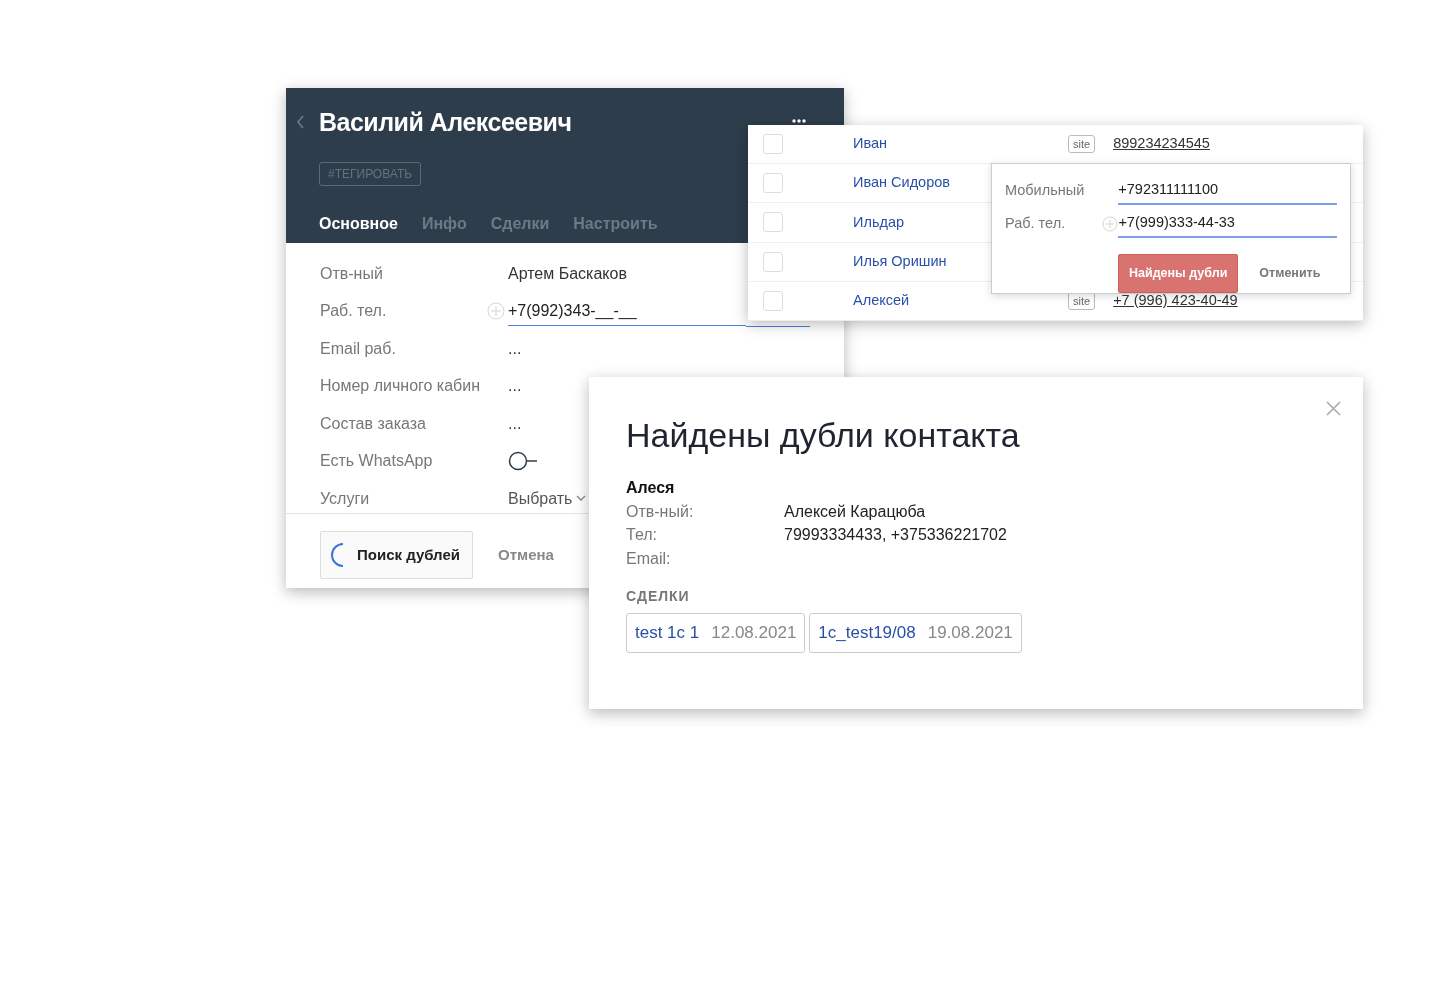  What do you see at coordinates (960, 144) in the screenshot?
I see `contact-link: Иван` at bounding box center [960, 144].